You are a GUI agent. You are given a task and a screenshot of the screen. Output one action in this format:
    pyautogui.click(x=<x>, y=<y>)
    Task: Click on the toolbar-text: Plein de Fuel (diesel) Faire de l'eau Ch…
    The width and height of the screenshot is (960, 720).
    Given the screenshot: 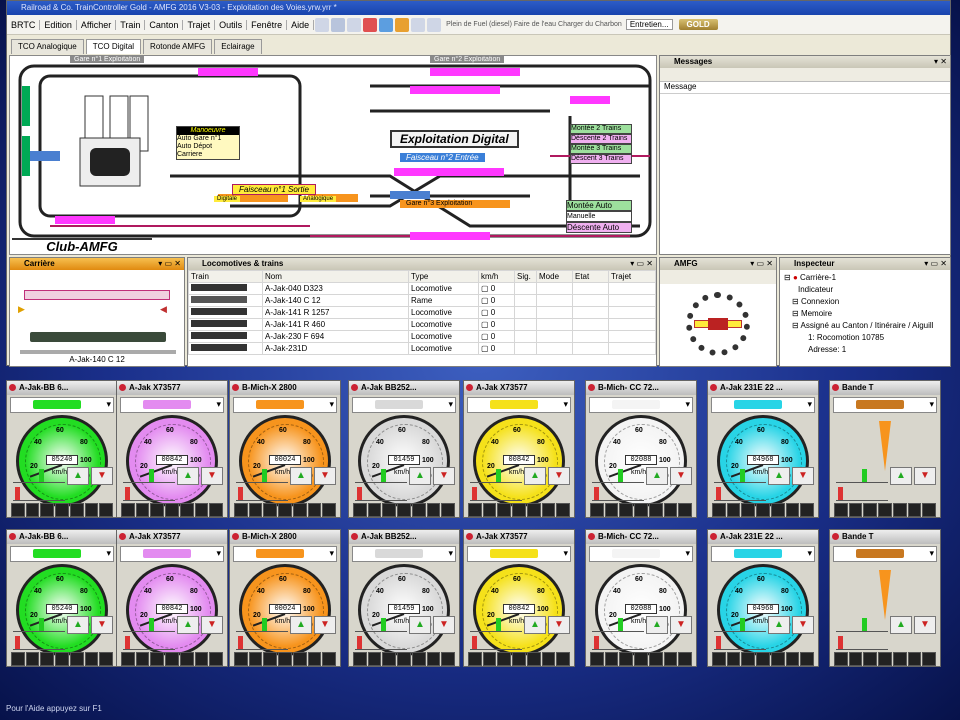 What is the action you would take?
    pyautogui.click(x=534, y=24)
    